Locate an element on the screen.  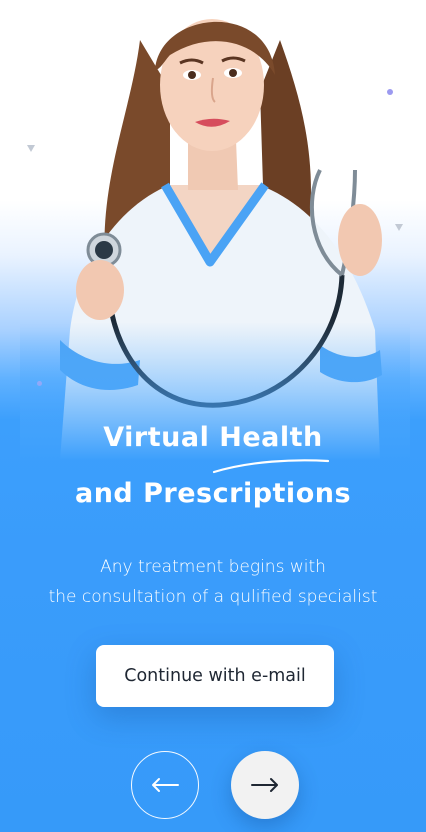
next-button is located at coordinates (265, 785).